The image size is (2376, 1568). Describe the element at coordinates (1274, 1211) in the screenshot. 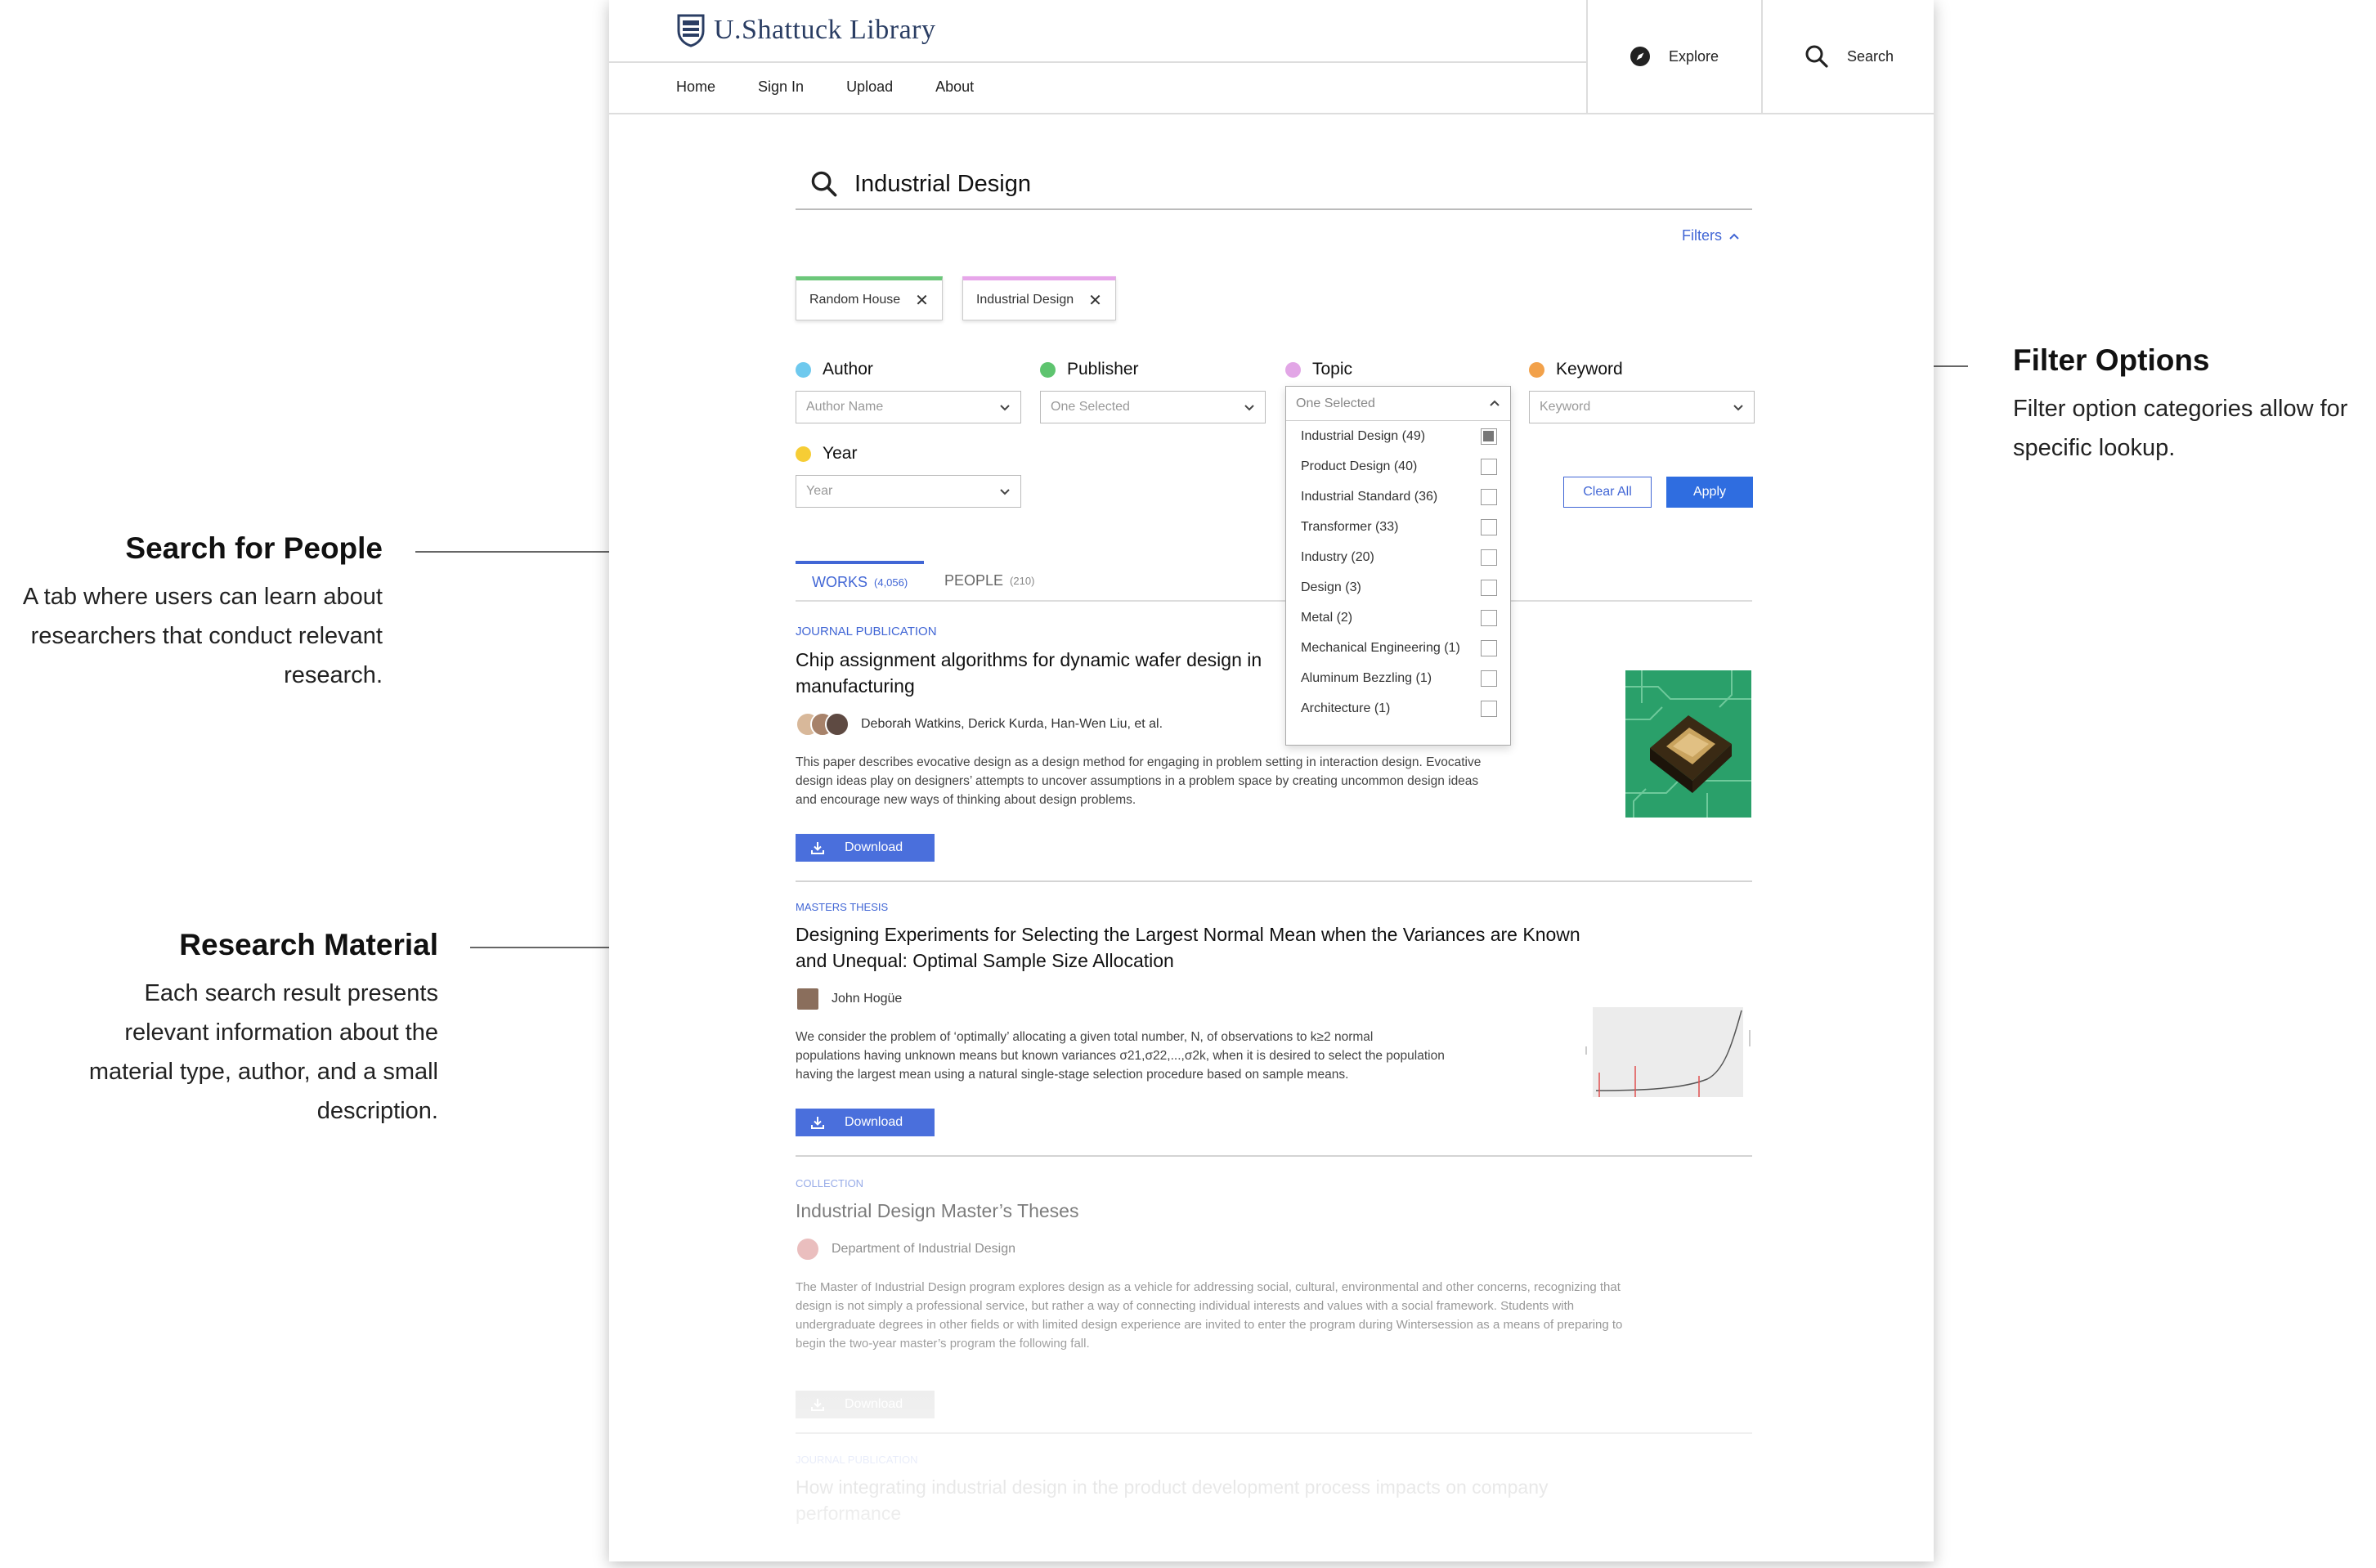

I see `result-title: Industrial Design Master’s Theses` at that location.